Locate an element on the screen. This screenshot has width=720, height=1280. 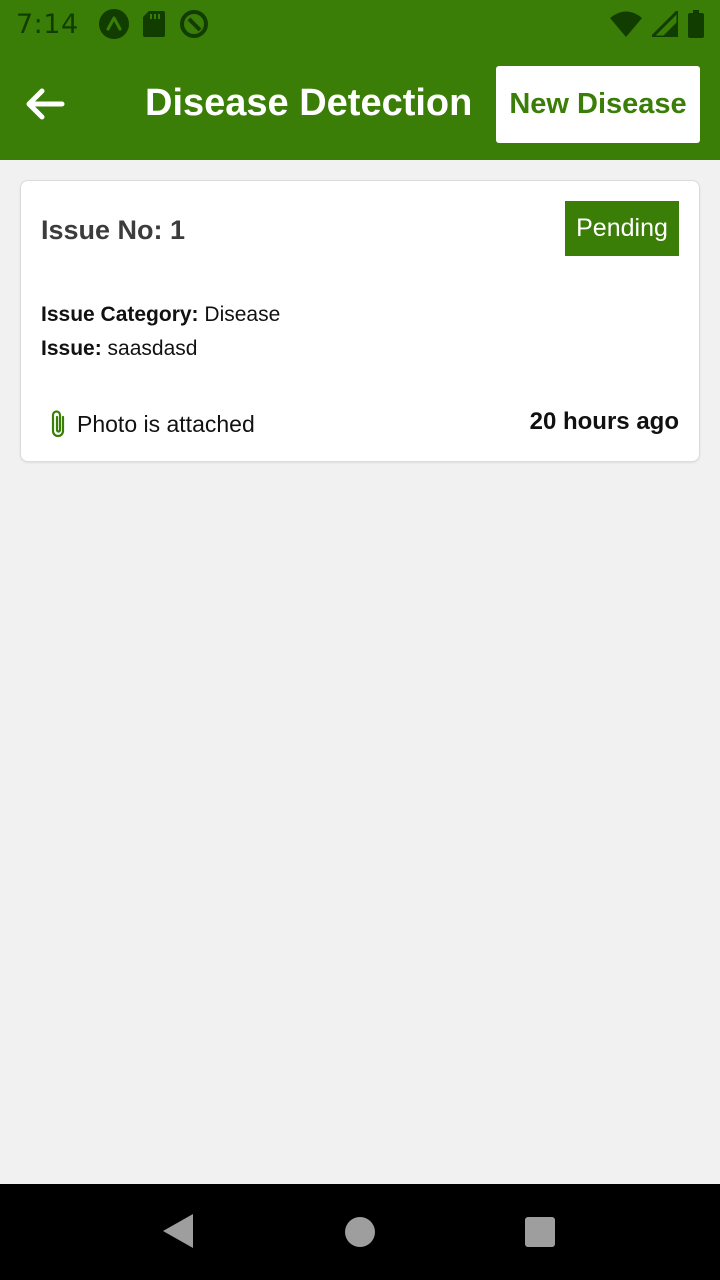
wifi-icon is located at coordinates (626, 24).